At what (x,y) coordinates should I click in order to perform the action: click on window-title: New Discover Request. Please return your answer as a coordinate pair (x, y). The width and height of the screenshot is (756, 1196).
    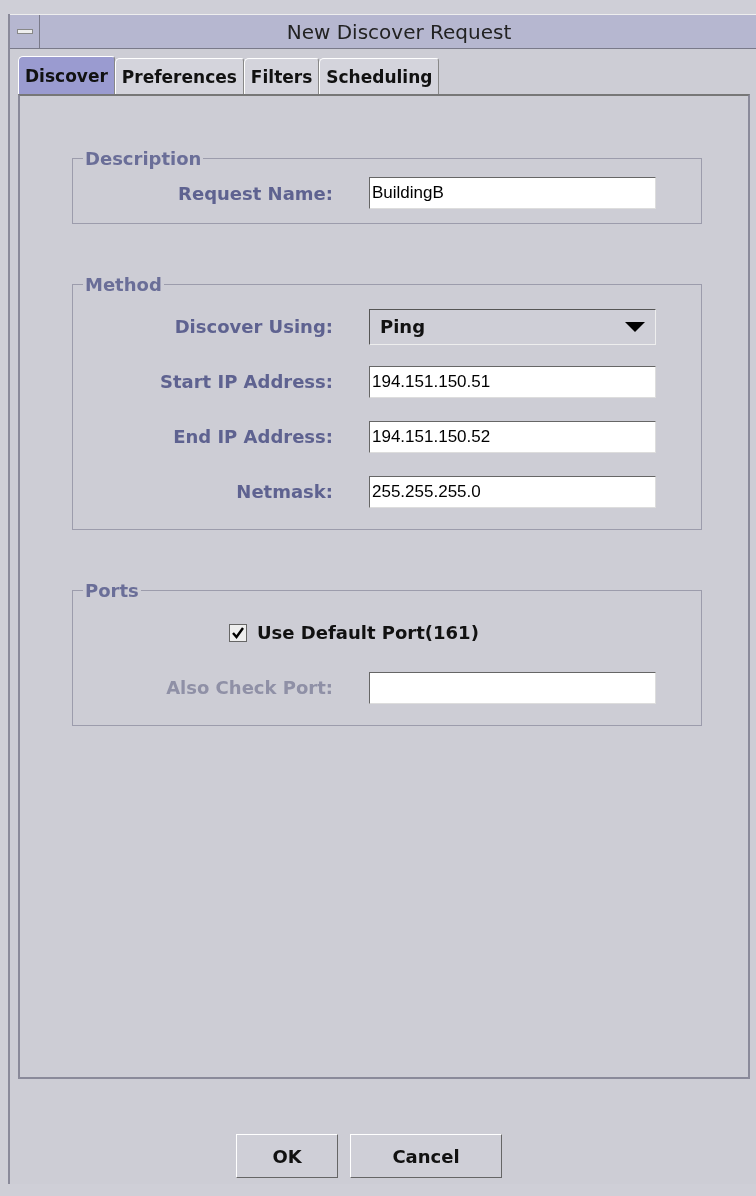
    Looking at the image, I should click on (399, 31).